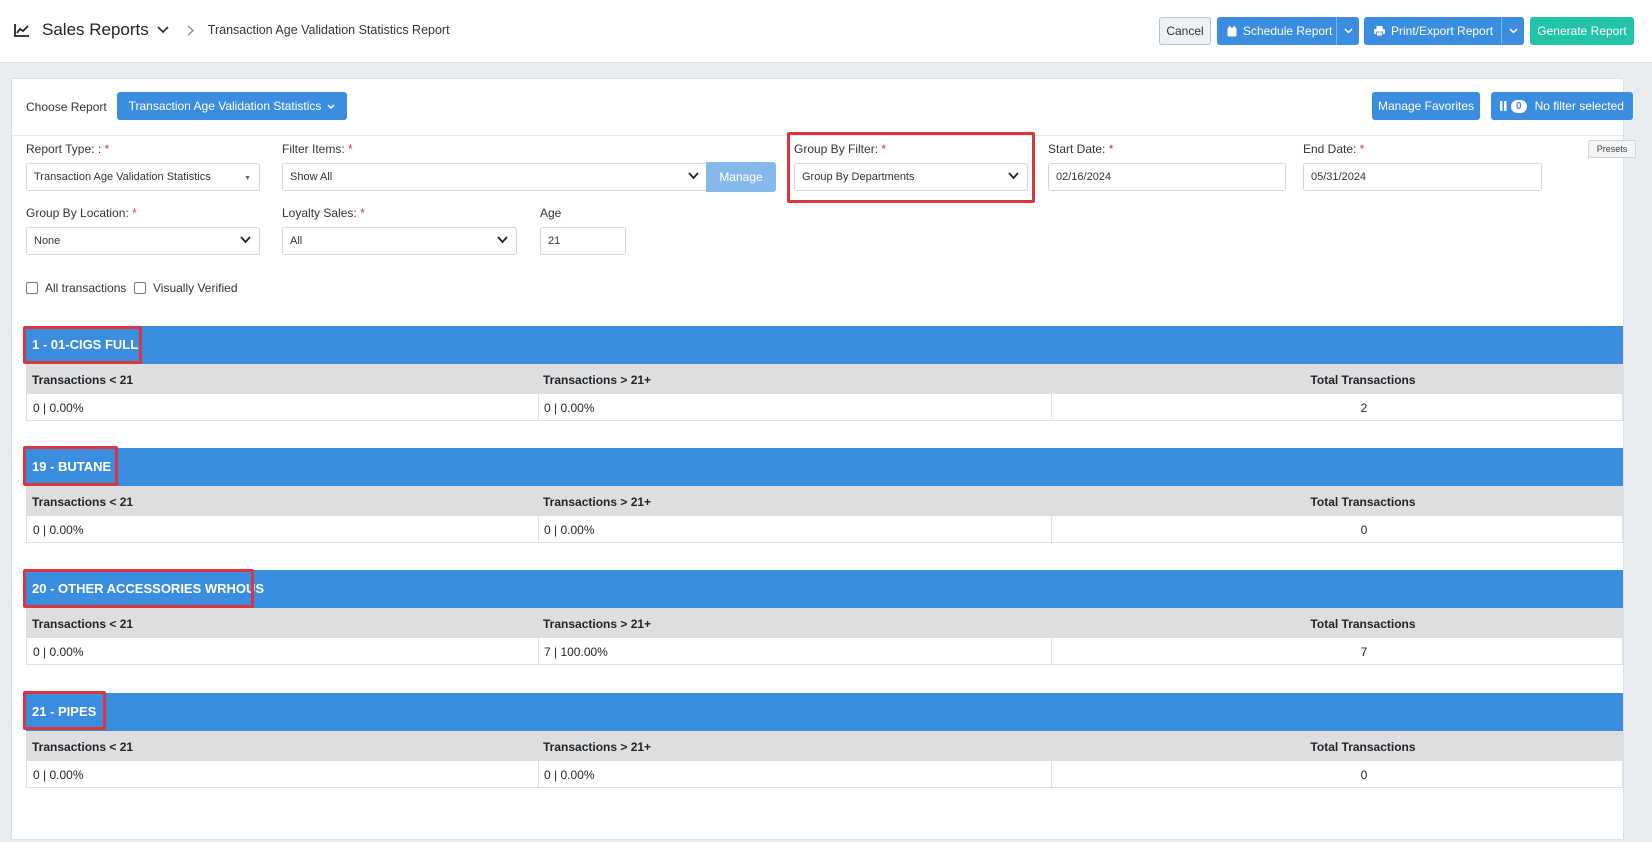  I want to click on schedule-label: Schedule Report, so click(1288, 31).